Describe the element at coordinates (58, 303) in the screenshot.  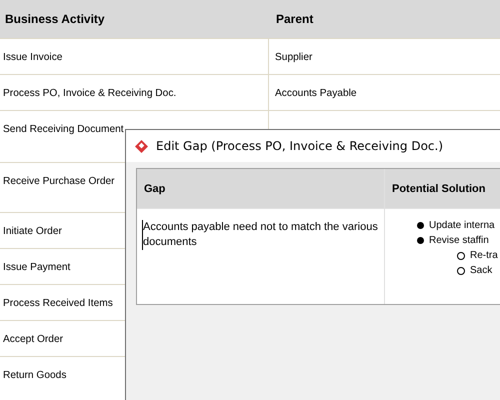
I see `table-cell: Process Received Items` at that location.